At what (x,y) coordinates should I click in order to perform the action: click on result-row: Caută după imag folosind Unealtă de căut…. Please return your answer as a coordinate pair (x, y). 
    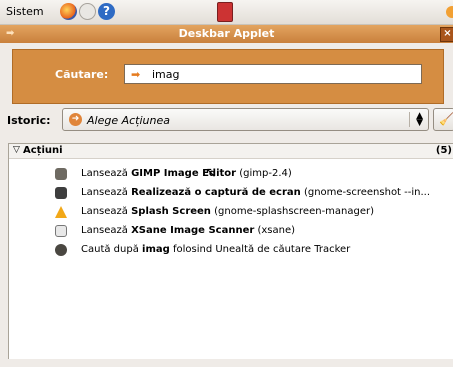
    Looking at the image, I should click on (231, 250).